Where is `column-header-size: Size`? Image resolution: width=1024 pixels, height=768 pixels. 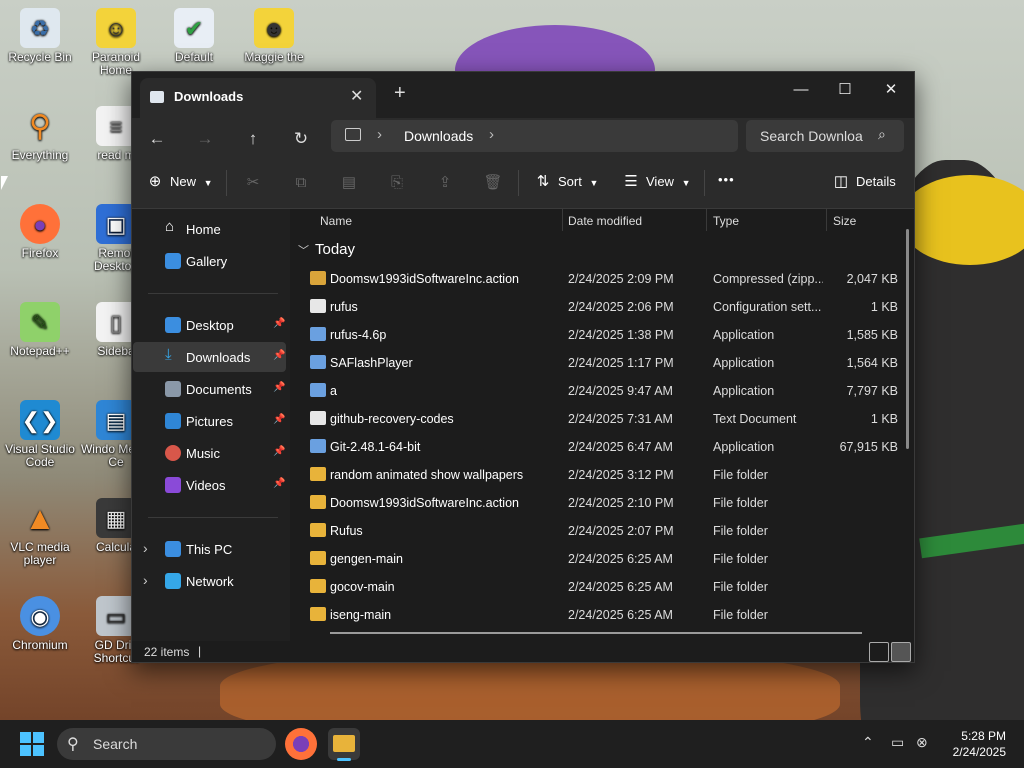
column-header-size: Size is located at coordinates (844, 224).